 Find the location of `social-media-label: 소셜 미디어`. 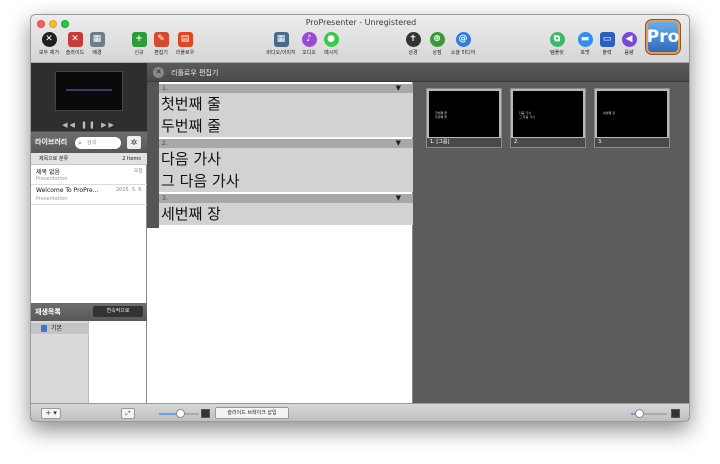

social-media-label: 소셜 미디어 is located at coordinates (463, 53).